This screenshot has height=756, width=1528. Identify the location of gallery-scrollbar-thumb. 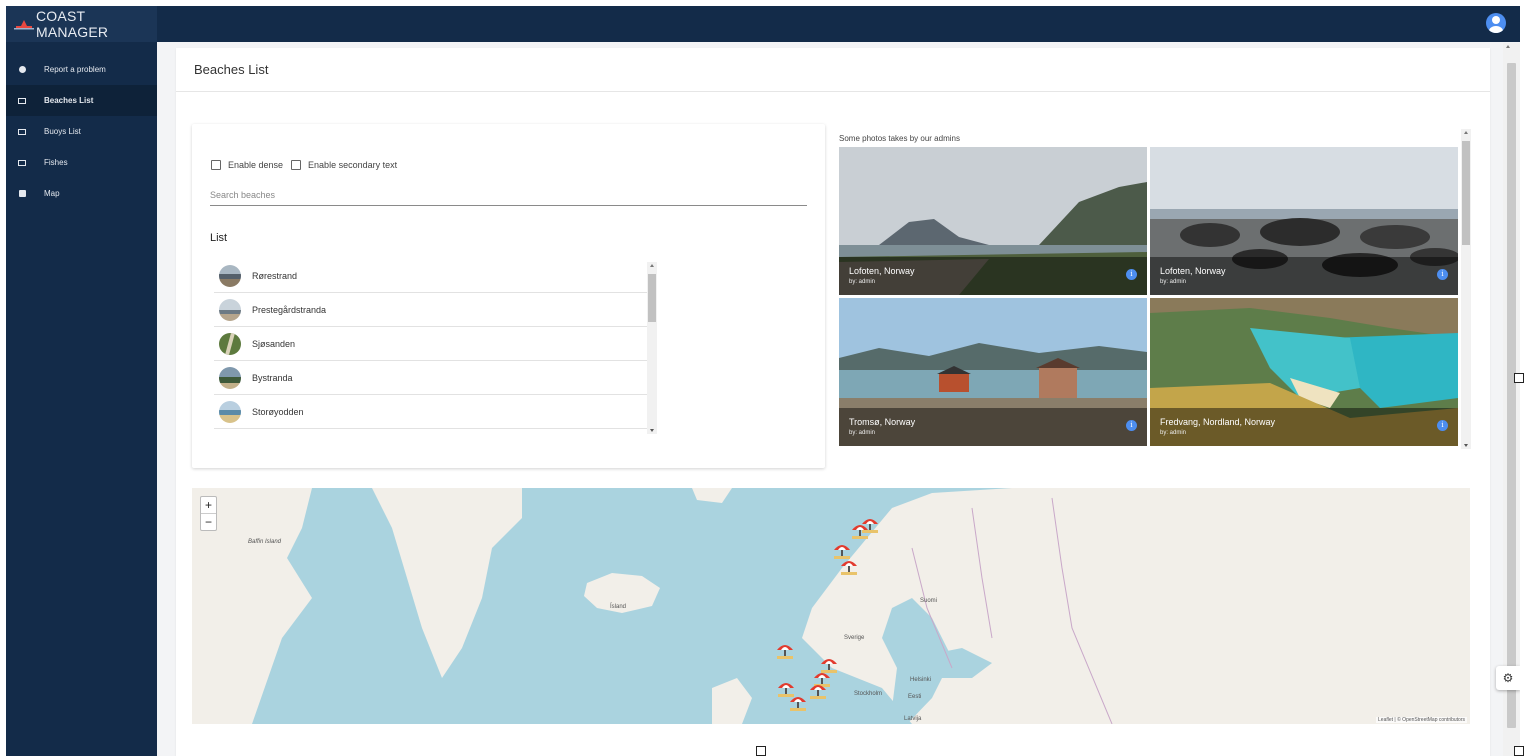
(1466, 193).